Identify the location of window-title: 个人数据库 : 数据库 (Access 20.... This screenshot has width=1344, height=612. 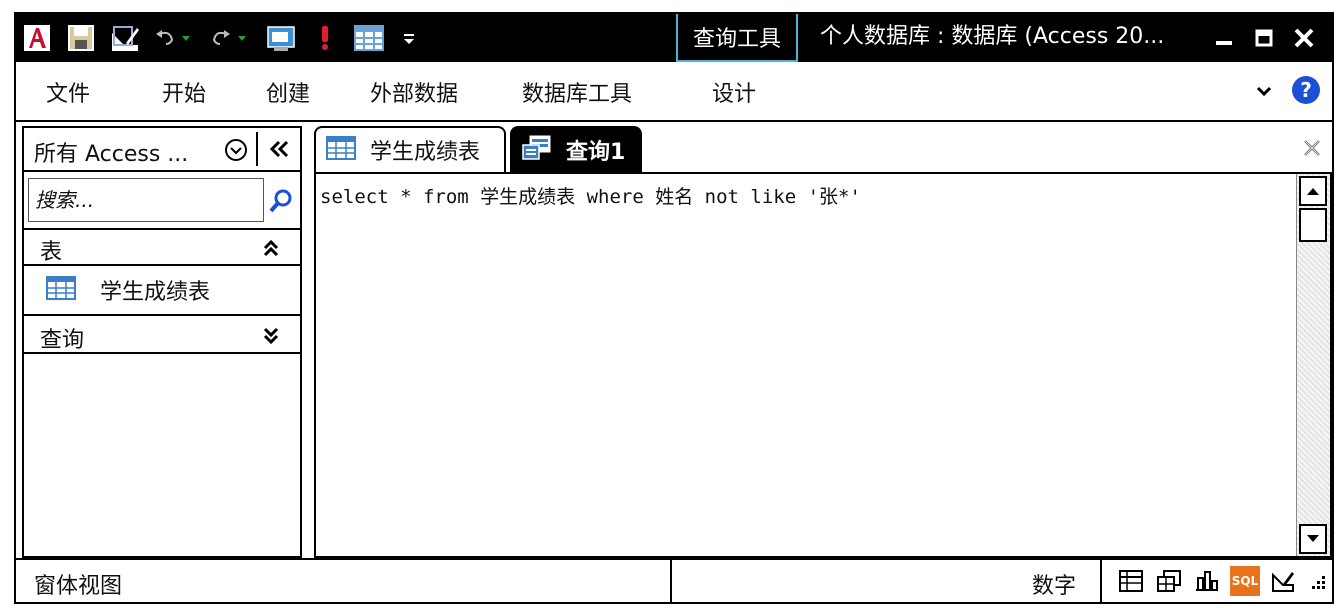
(992, 36).